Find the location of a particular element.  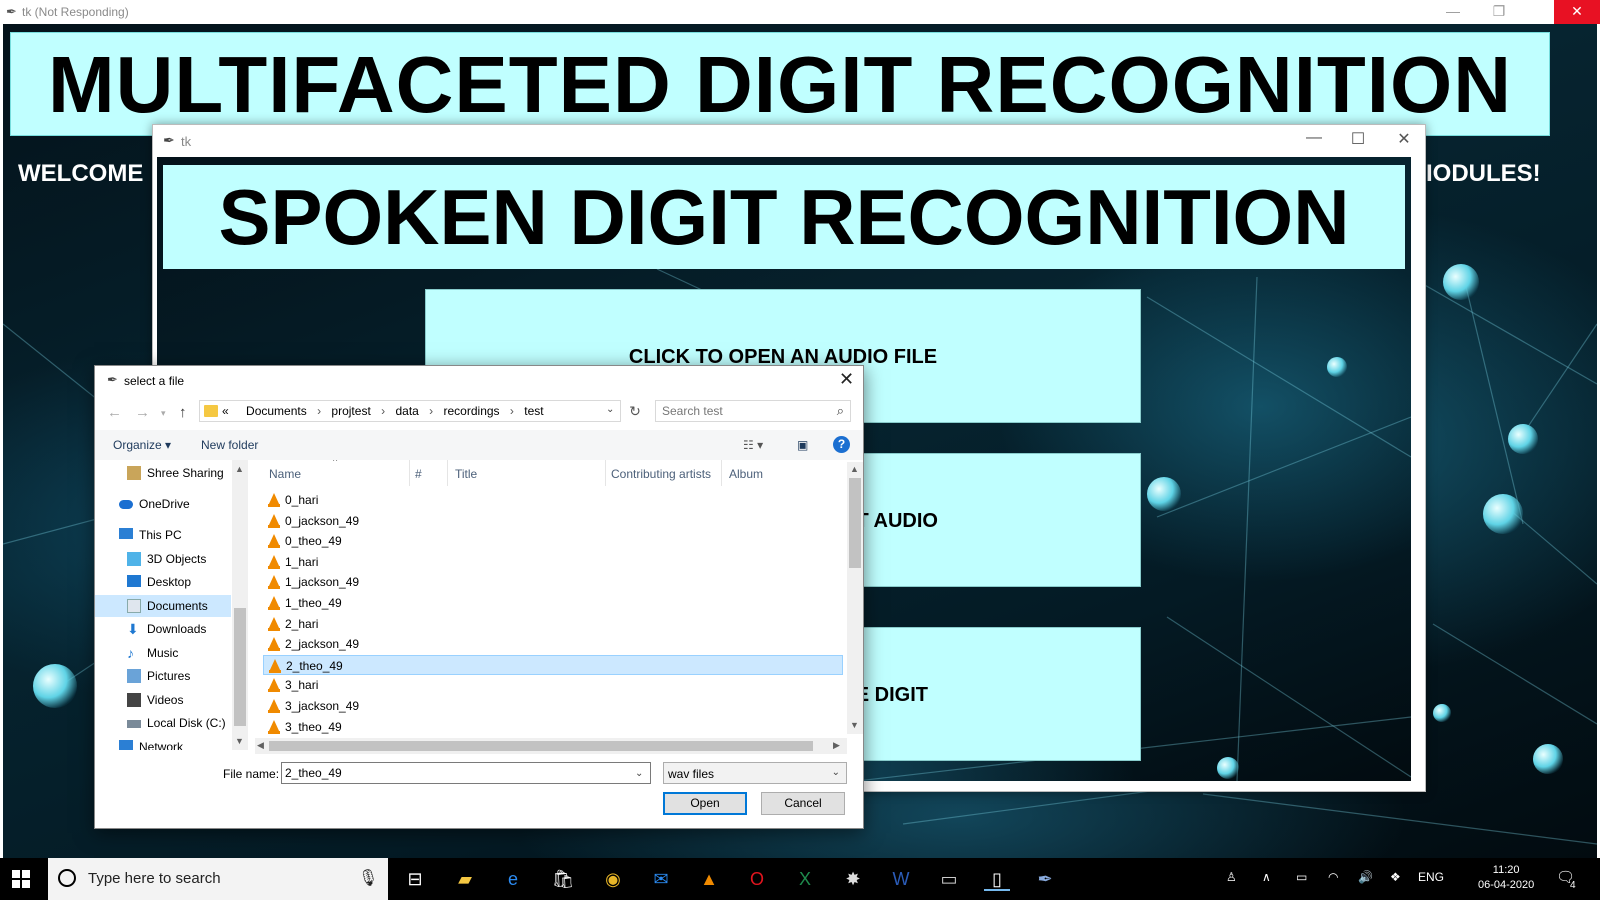

microphone-icon: 🎙 is located at coordinates (368, 878).